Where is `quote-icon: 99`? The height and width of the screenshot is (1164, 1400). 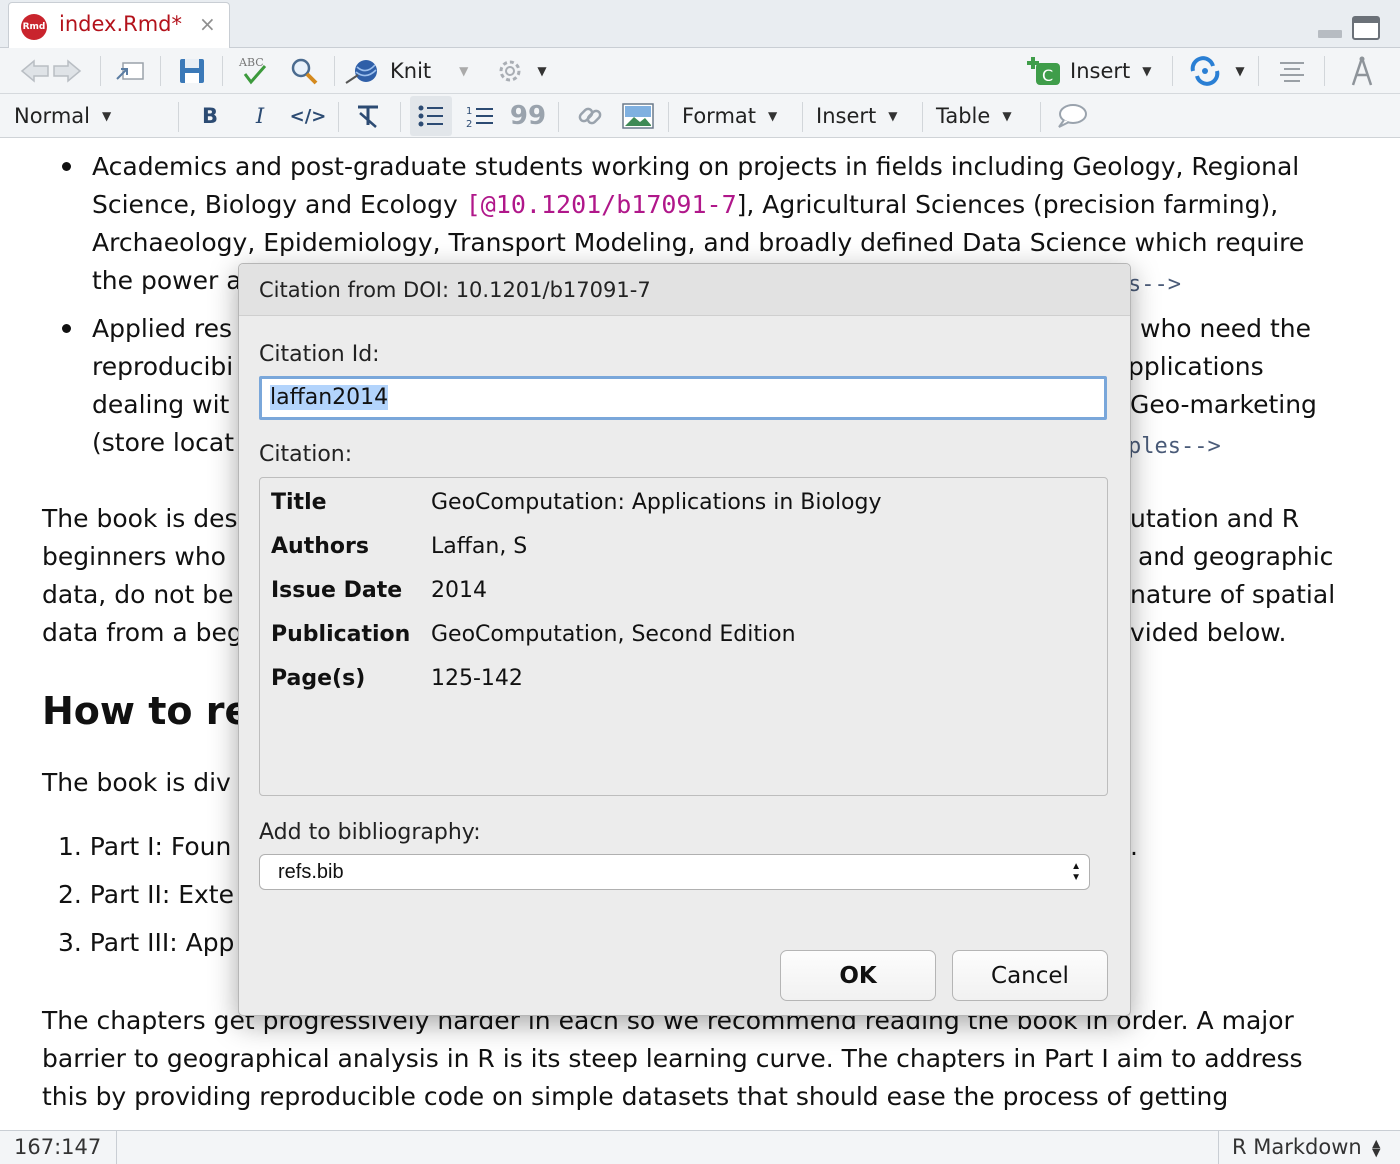
quote-icon: 99 is located at coordinates (528, 116).